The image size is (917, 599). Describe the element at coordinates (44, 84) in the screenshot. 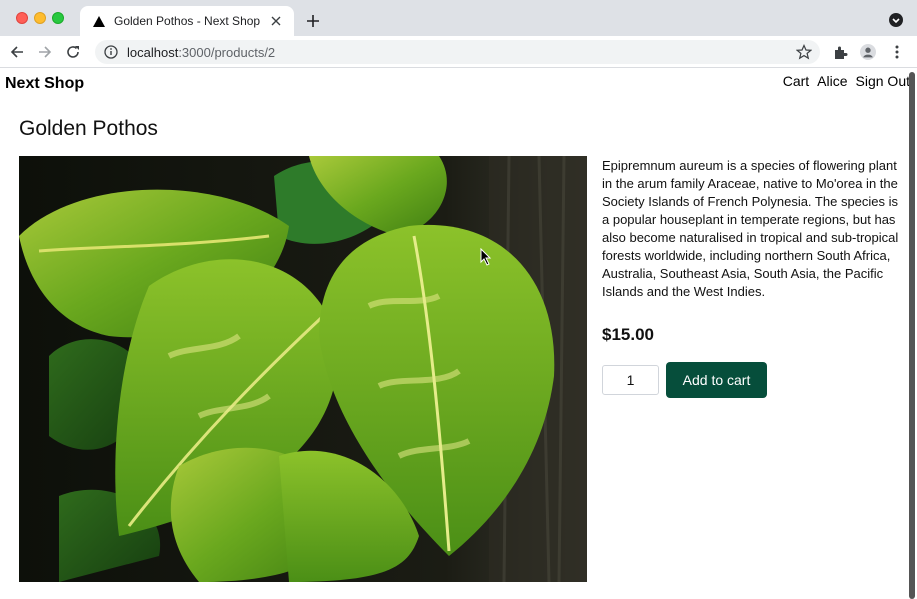

I see `brand-logo-link: Next Shop` at that location.